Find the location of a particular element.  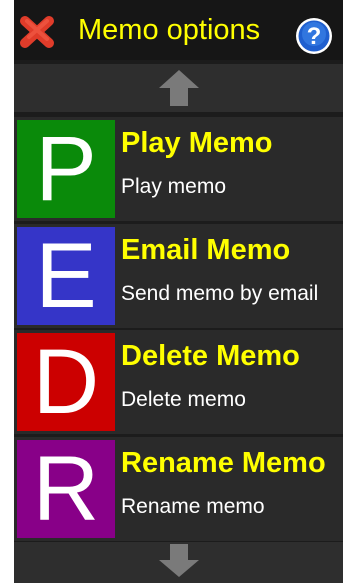

arrow-down-icon is located at coordinates (179, 560).